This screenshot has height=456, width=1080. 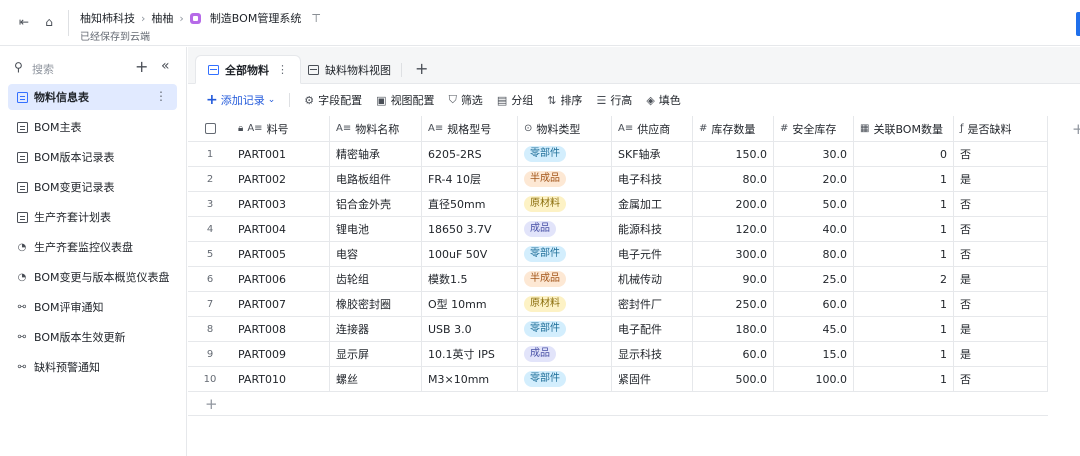 What do you see at coordinates (814, 329) in the screenshot?
I see `cell-safety: 45.0` at bounding box center [814, 329].